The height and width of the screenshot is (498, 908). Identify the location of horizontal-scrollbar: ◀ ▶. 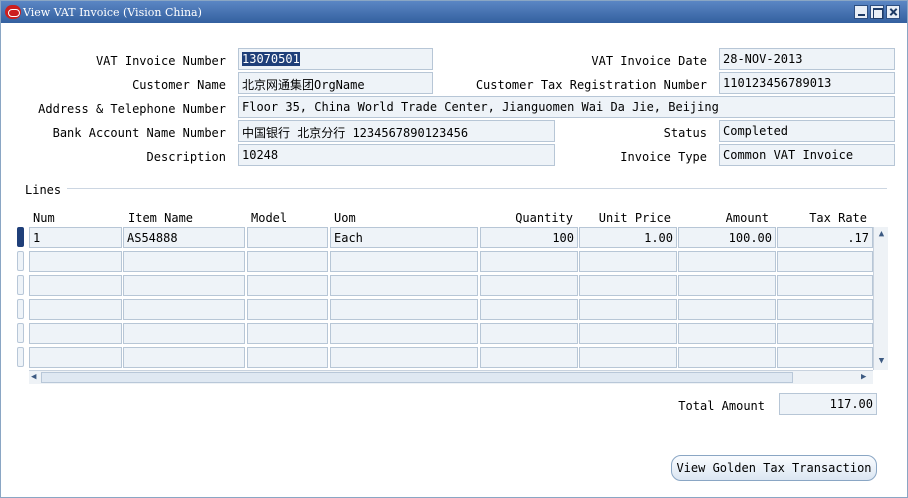
(451, 377).